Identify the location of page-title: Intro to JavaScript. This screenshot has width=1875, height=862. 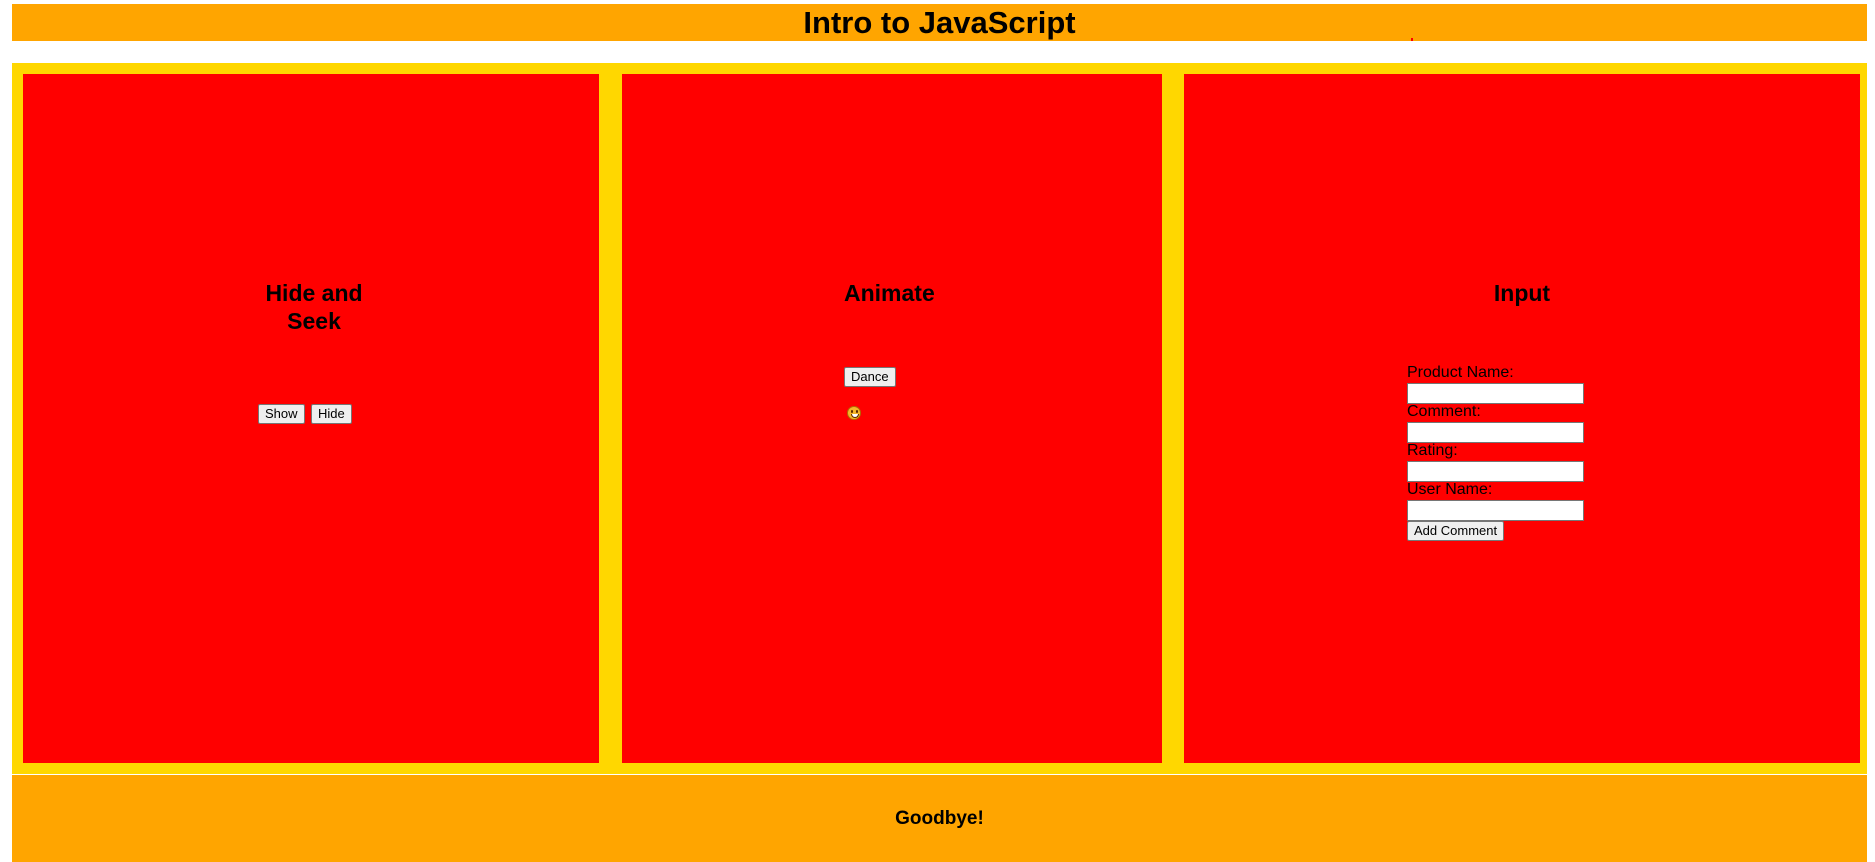
(939, 22).